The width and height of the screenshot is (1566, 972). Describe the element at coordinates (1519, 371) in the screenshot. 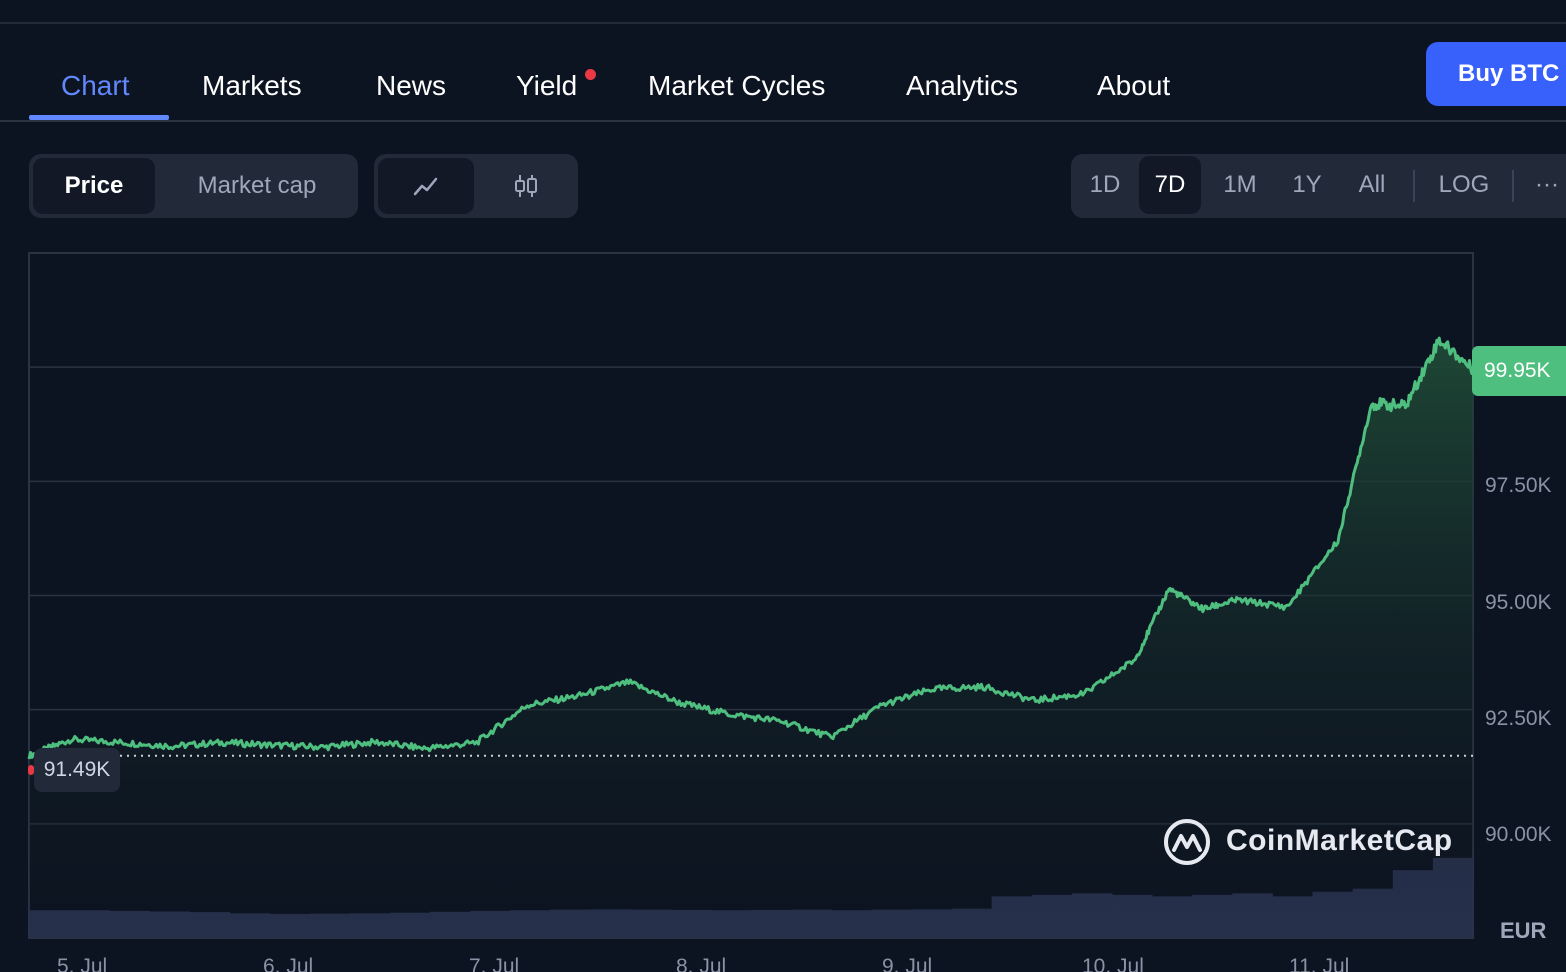

I see `current-price-tag: 99.95K` at that location.